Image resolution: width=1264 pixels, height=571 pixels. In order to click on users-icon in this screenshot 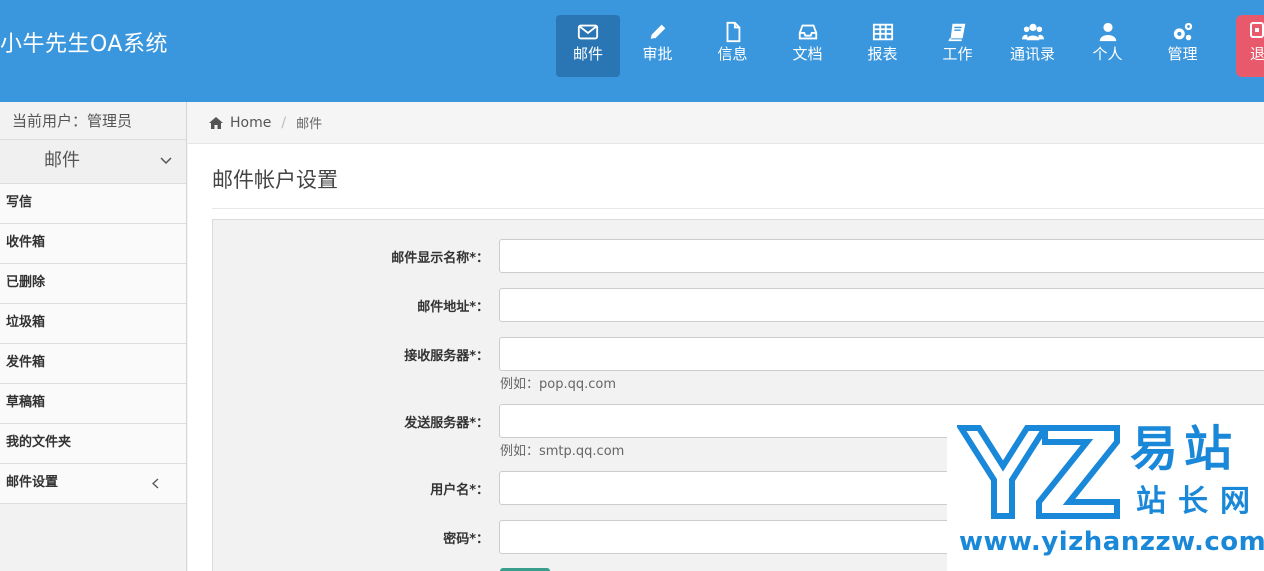, I will do `click(1032, 32)`.